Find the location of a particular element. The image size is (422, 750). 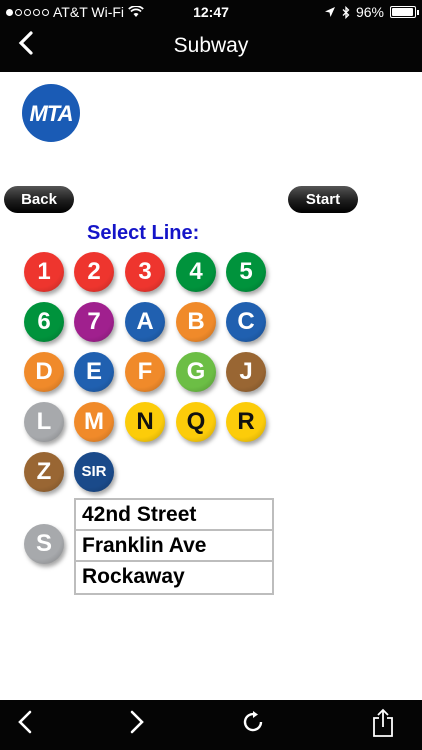

location-arrow-icon is located at coordinates (329, 12).